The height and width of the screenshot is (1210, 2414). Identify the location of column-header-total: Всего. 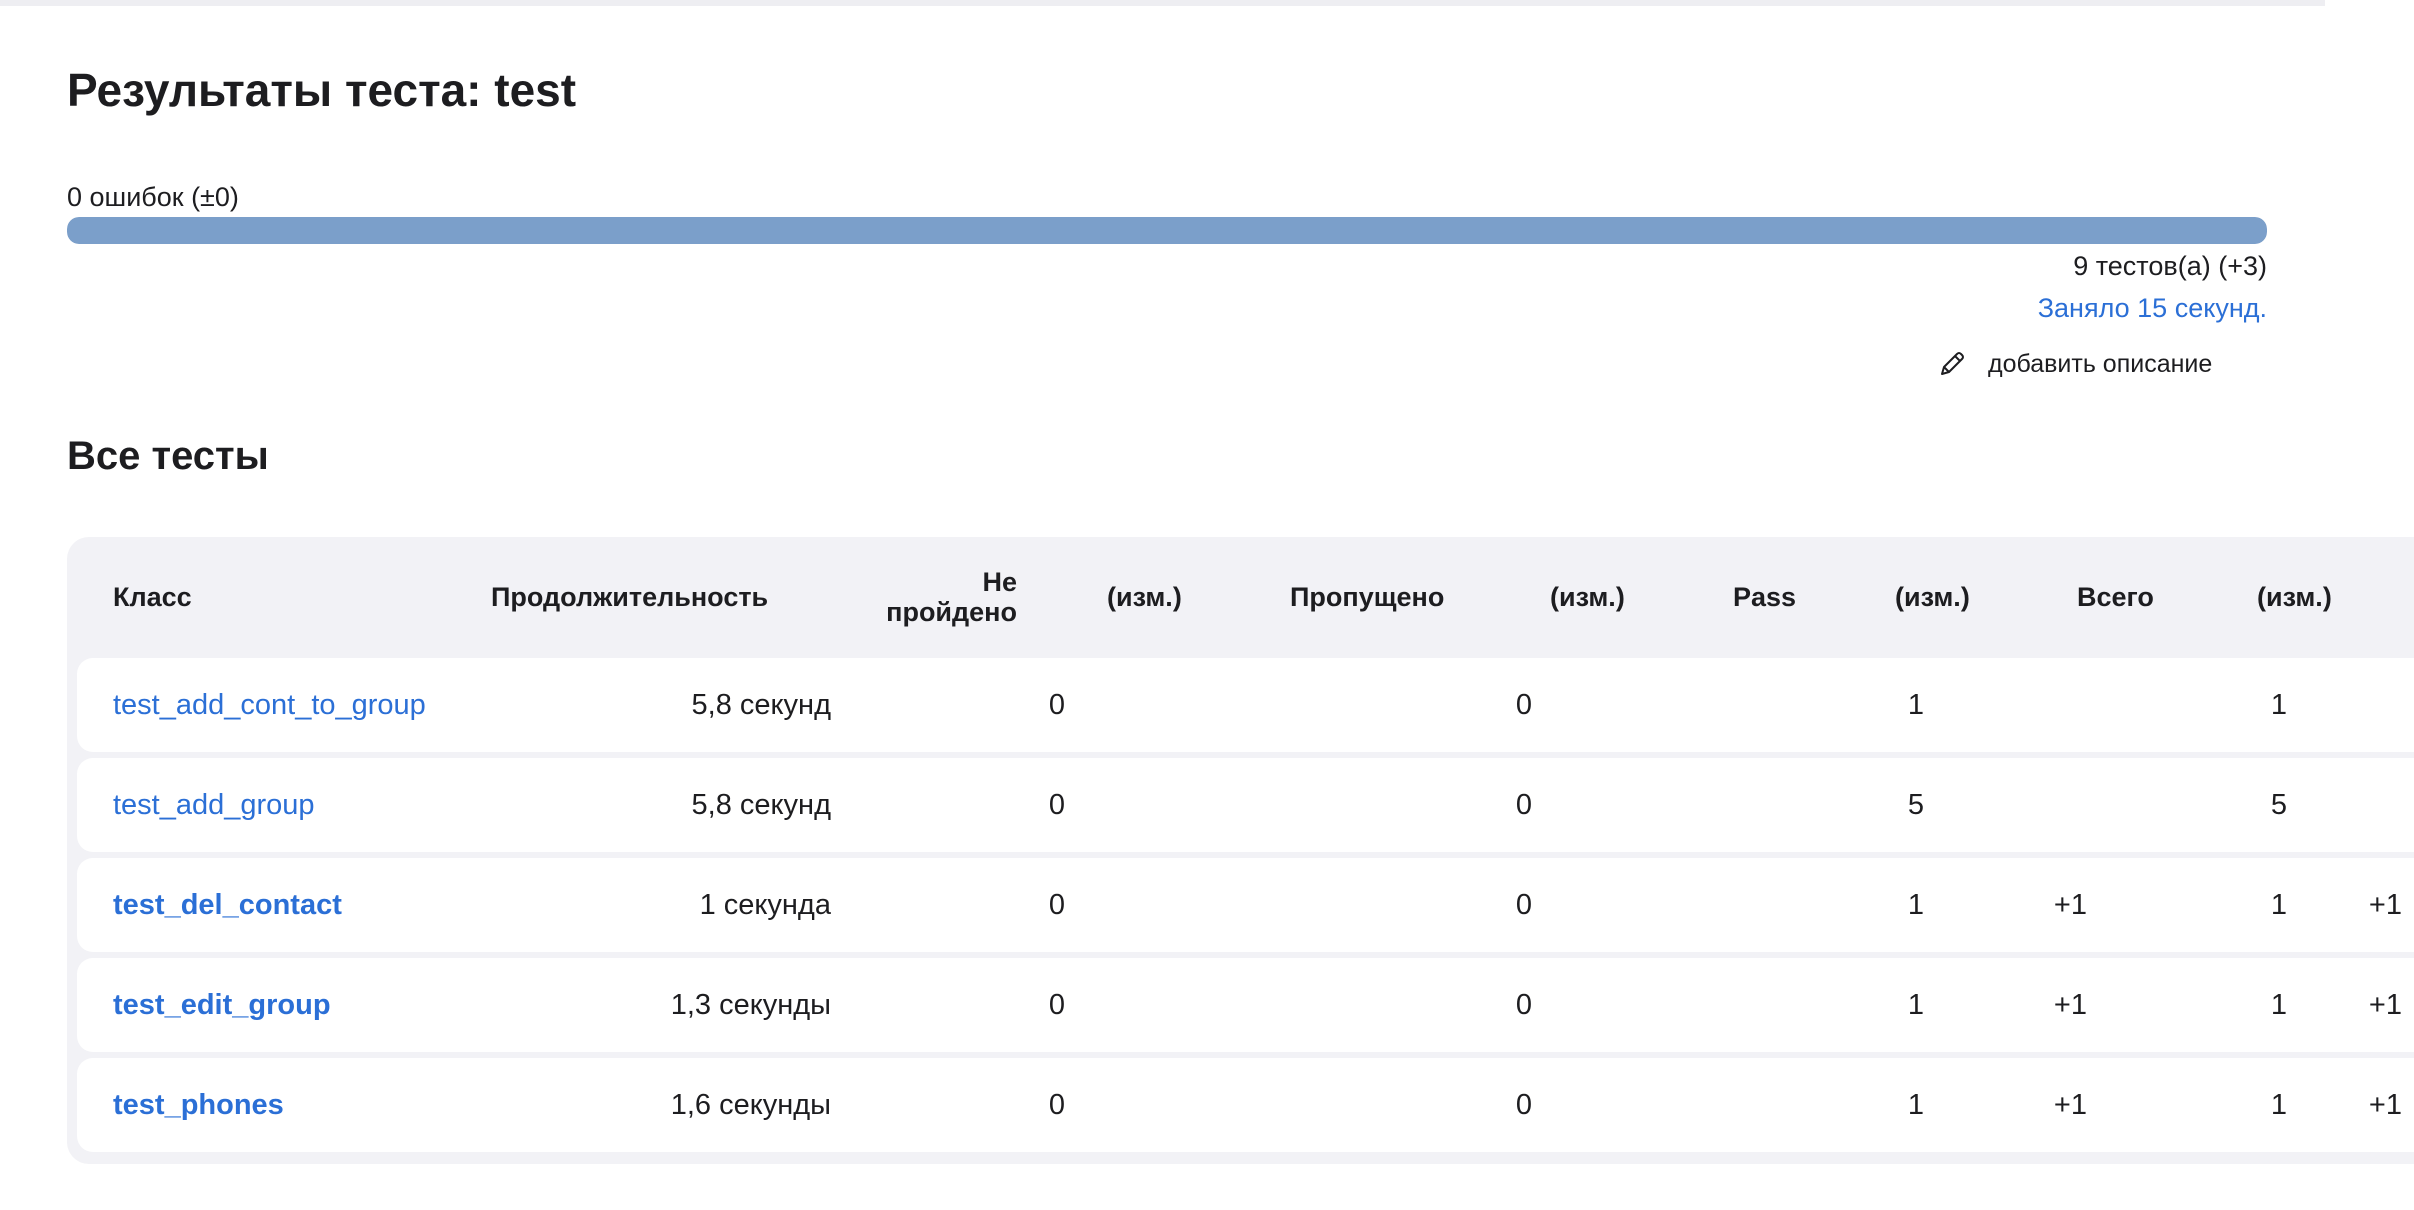
(2115, 597).